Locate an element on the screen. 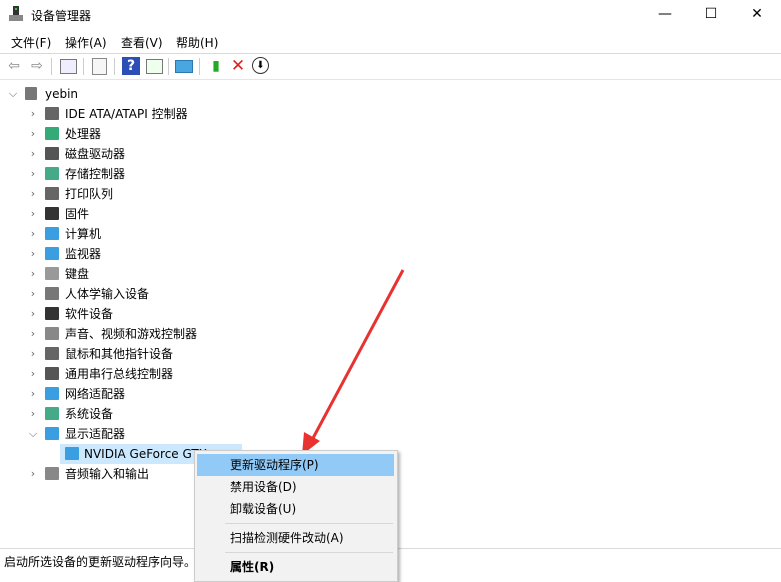 This screenshot has height=582, width=781. menu-item-disable-device: 禁用设备(D) is located at coordinates (295, 487).